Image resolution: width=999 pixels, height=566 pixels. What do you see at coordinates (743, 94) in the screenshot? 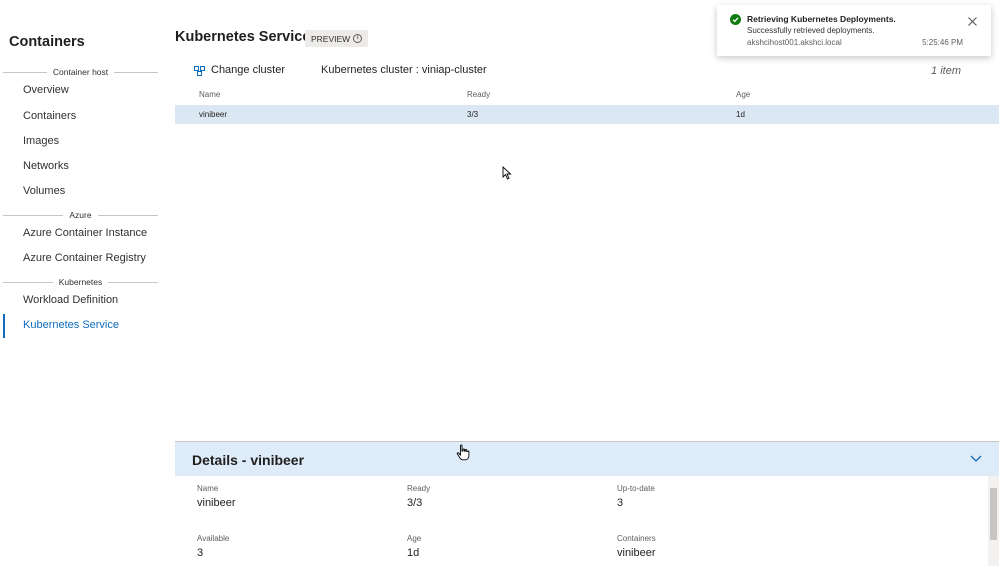
I see `column-header-age: Age` at bounding box center [743, 94].